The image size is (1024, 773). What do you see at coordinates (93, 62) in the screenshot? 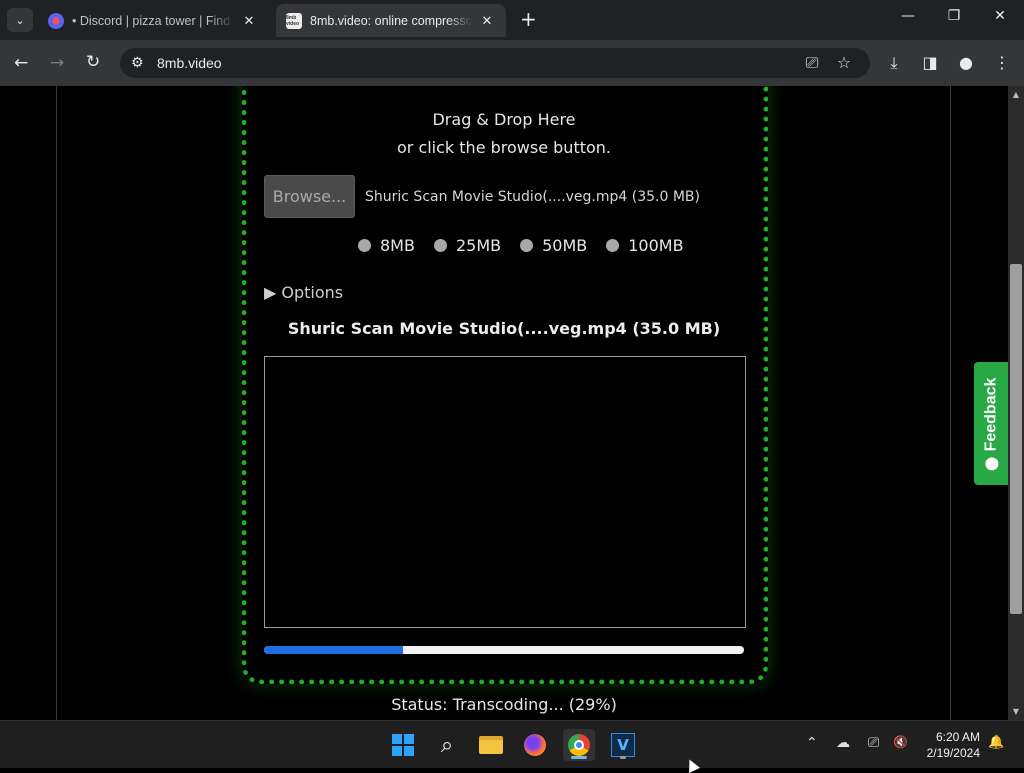
I see `reload-button: ↻` at bounding box center [93, 62].